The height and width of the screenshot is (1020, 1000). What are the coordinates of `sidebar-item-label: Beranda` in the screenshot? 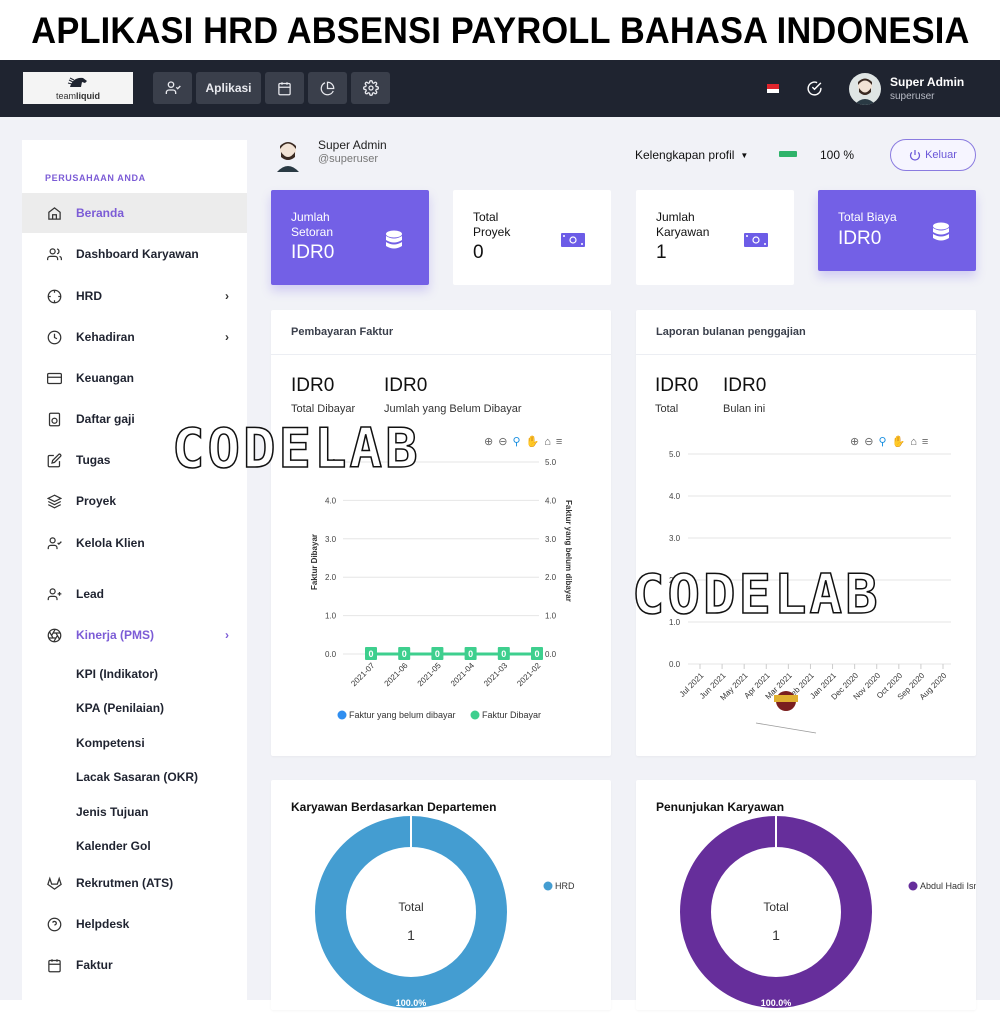 It's located at (100, 213).